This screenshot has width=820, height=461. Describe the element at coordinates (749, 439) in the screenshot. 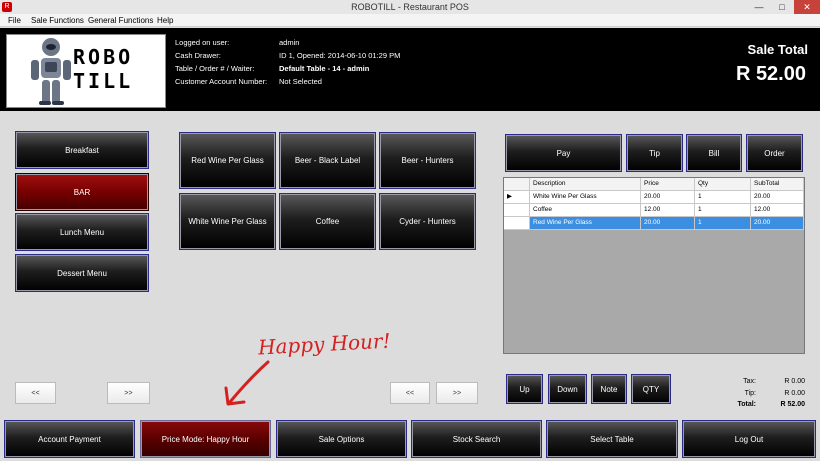

I see `log-out-button: Log Out` at that location.